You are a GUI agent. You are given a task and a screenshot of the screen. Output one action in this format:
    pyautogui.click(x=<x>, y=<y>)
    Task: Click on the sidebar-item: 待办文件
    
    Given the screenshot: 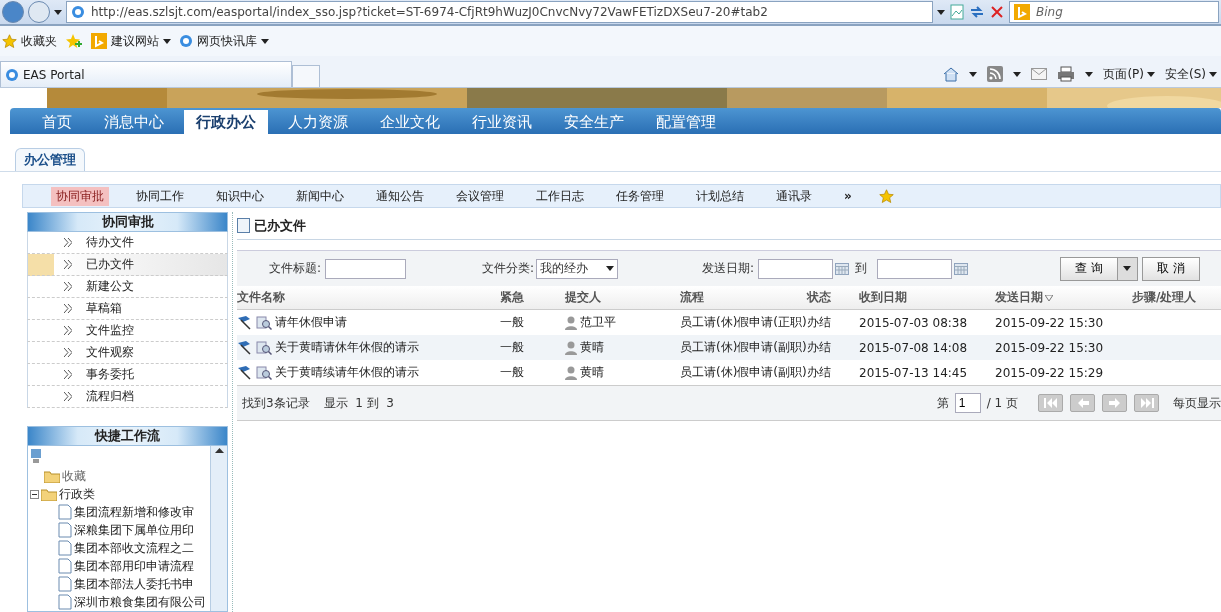 What is the action you would take?
    pyautogui.click(x=127, y=243)
    